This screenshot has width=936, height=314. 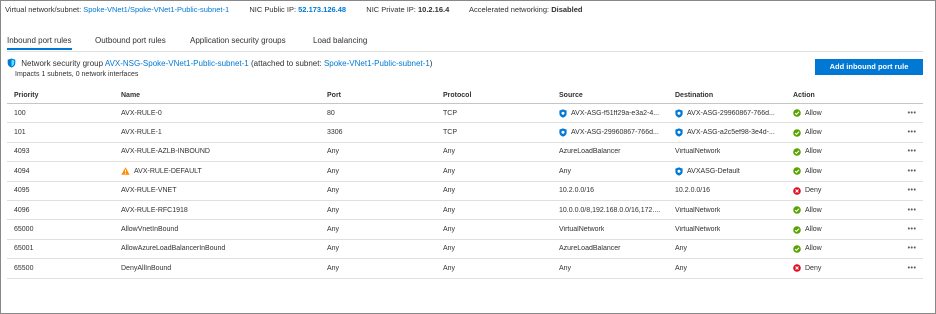 What do you see at coordinates (64, 229) in the screenshot?
I see `priority-cell: 65000` at bounding box center [64, 229].